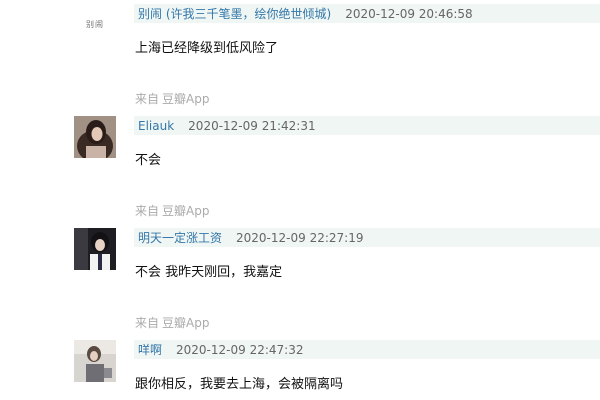 This screenshot has width=600, height=400. Describe the element at coordinates (367, 125) in the screenshot. I see `comment-header: Eliauk 2020-12-09 21:42:31` at that location.